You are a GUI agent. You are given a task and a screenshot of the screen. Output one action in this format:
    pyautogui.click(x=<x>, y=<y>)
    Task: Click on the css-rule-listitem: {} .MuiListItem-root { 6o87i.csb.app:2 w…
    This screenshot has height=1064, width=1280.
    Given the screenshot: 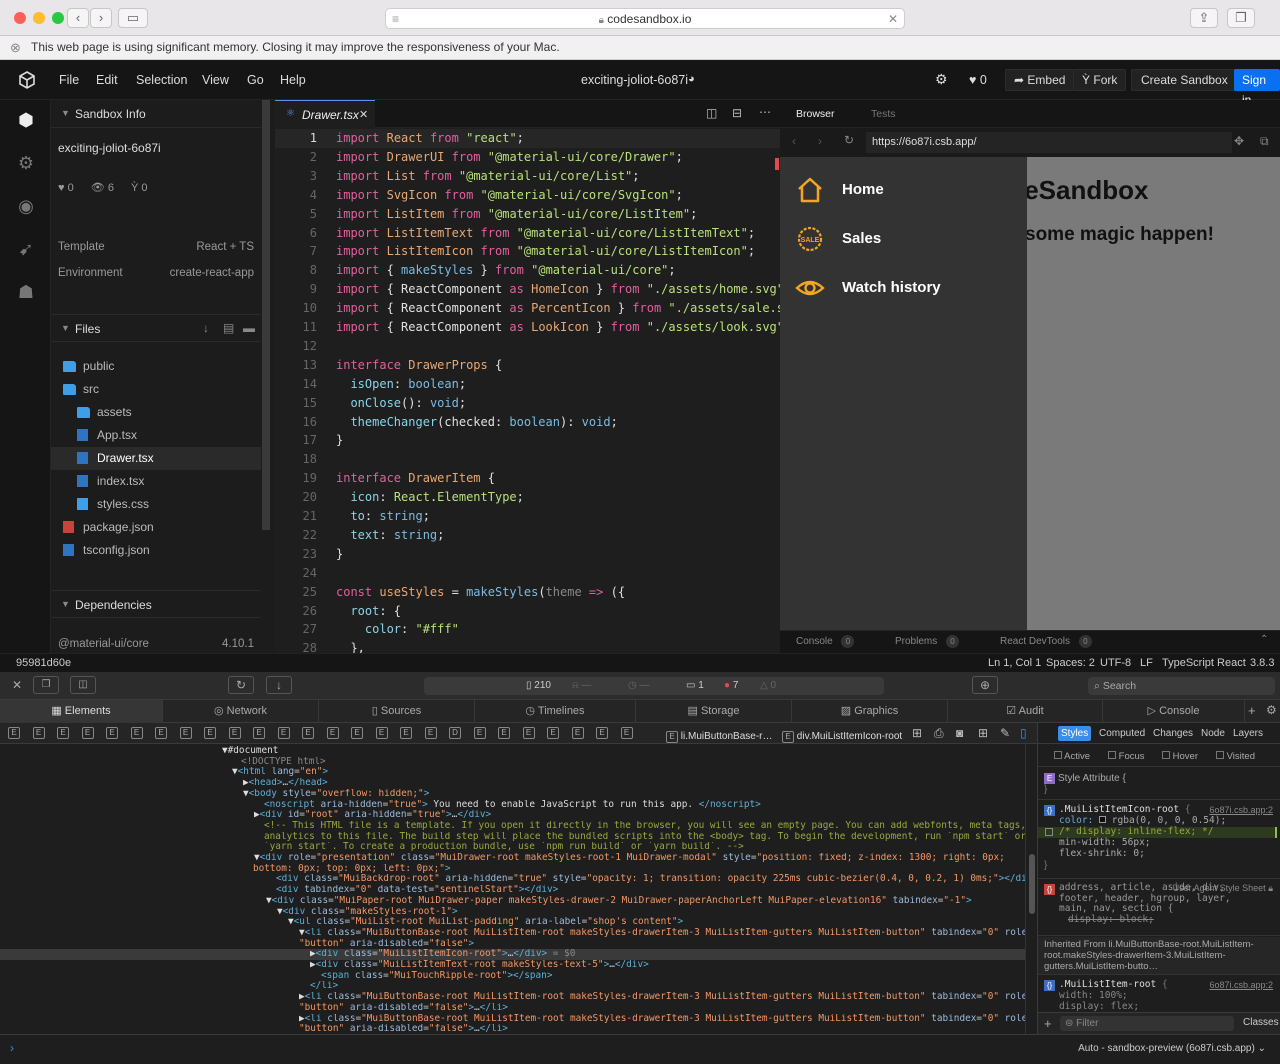 What is the action you would take?
    pyautogui.click(x=1159, y=994)
    